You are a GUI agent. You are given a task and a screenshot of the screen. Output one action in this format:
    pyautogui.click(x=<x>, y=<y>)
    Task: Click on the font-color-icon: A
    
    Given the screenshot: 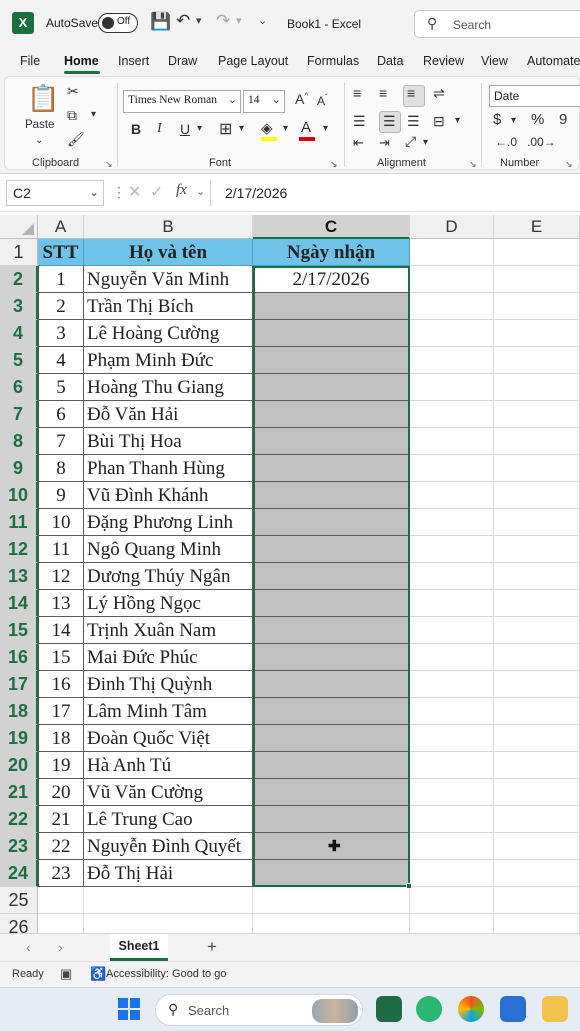 What is the action you would take?
    pyautogui.click(x=306, y=127)
    